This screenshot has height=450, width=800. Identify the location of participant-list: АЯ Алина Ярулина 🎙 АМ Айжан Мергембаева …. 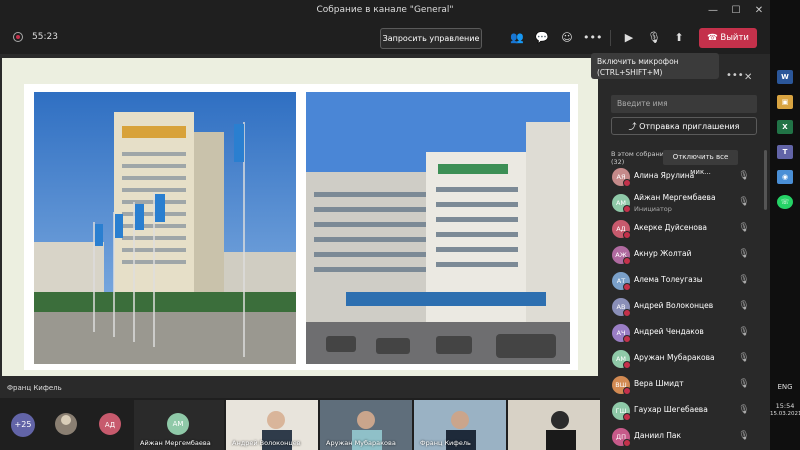
(685, 307).